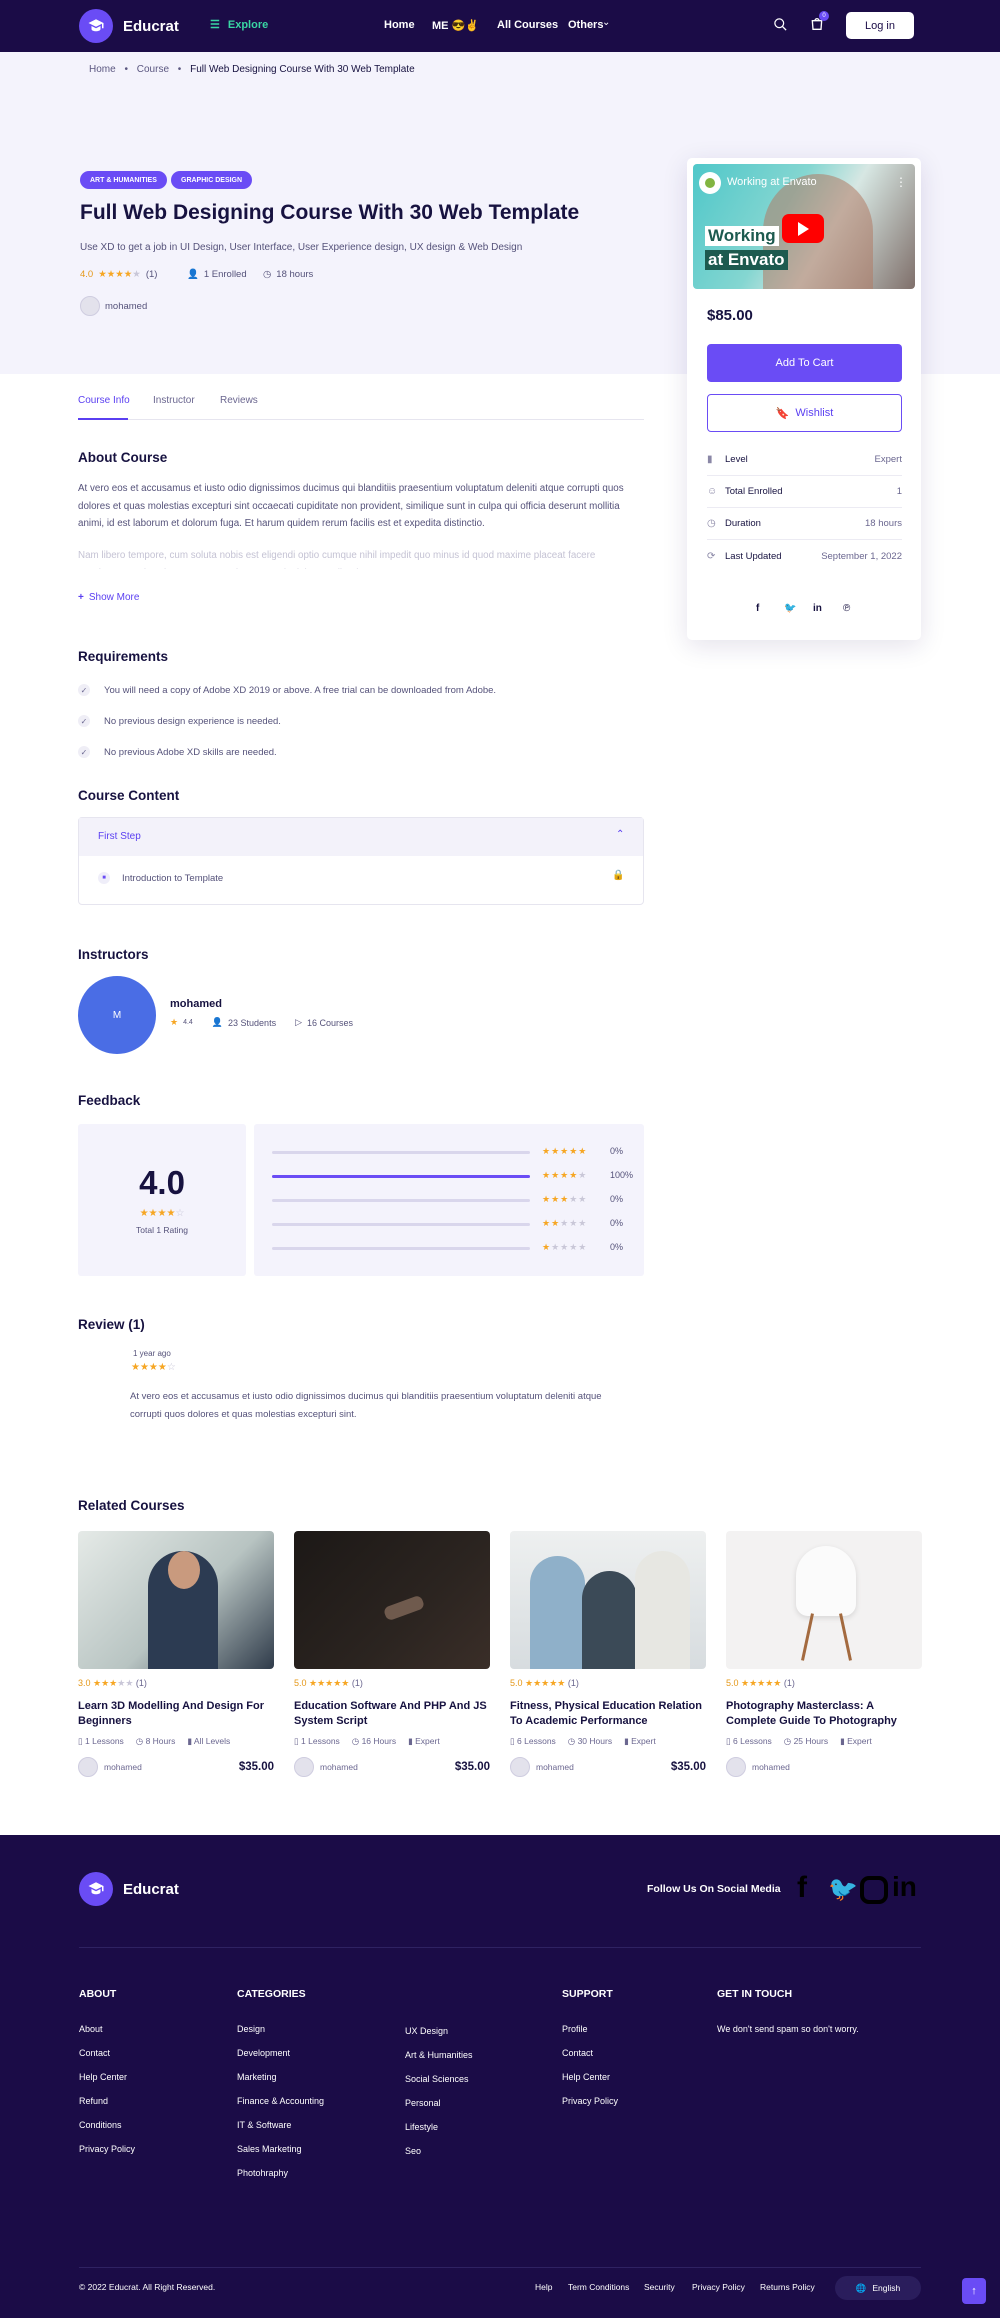  Describe the element at coordinates (84, 1683) in the screenshot. I see `rating-value: 3.0` at that location.